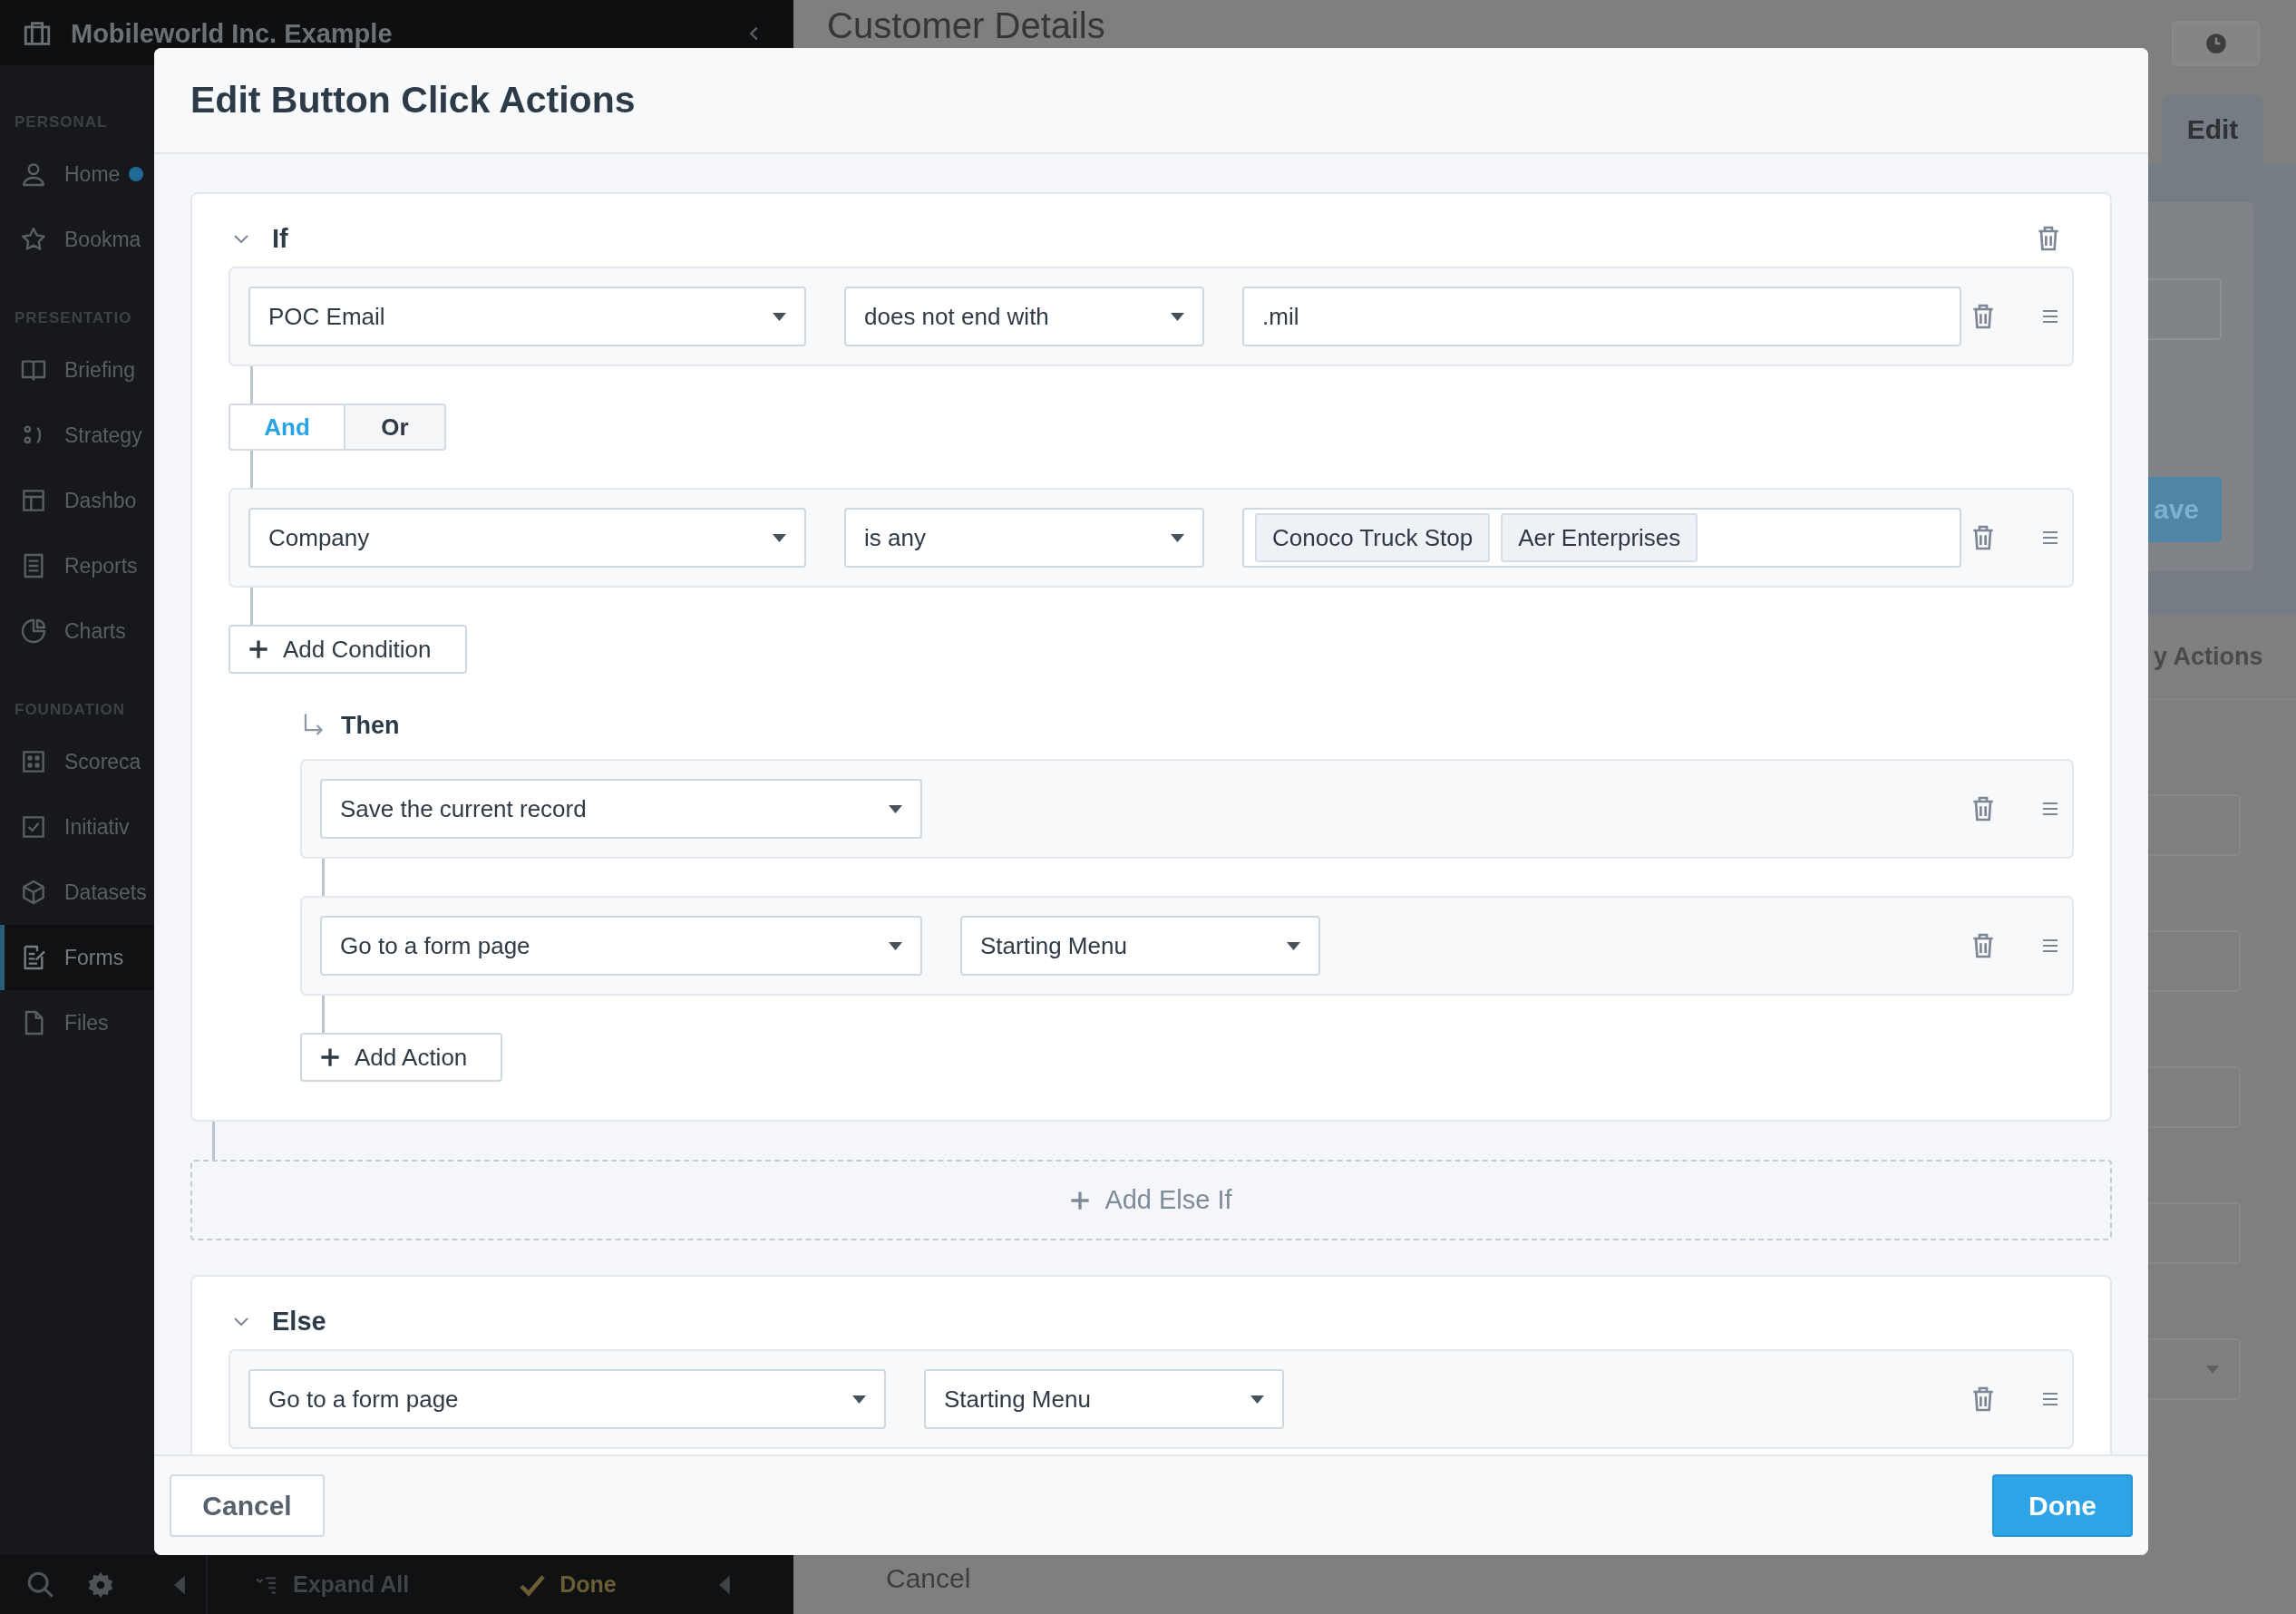 Image resolution: width=2296 pixels, height=1614 pixels. Describe the element at coordinates (1151, 1200) in the screenshot. I see `add-else-if-button: Add Else If` at that location.